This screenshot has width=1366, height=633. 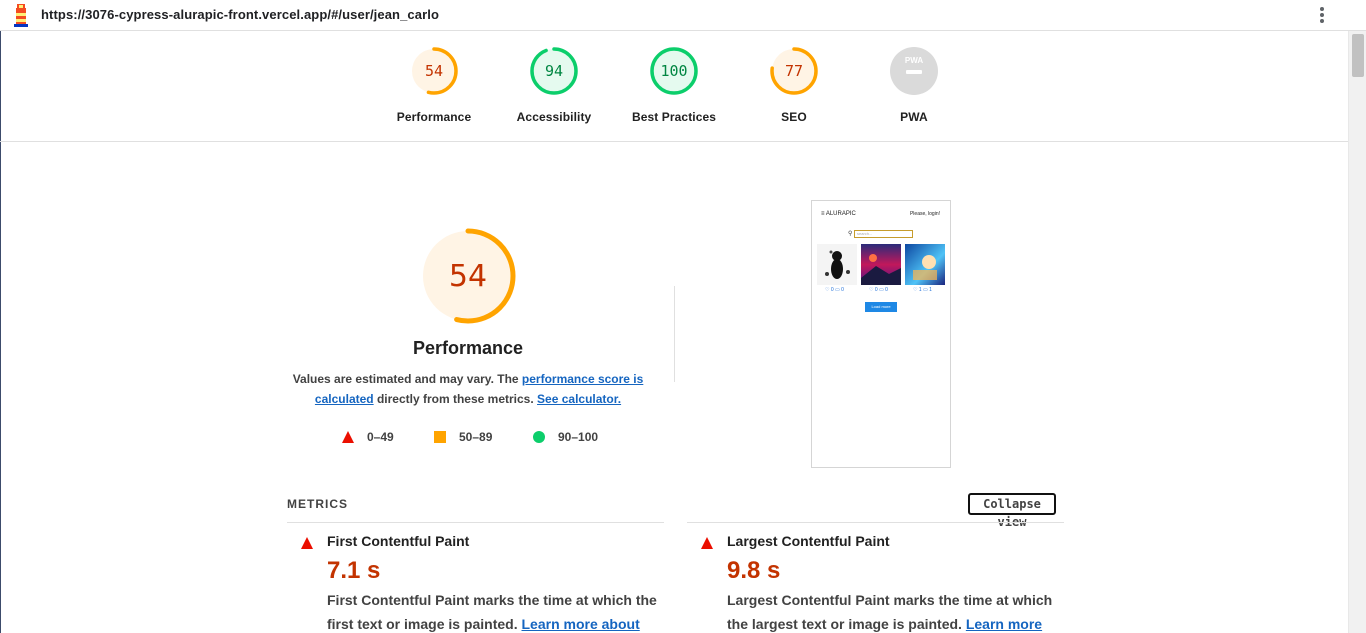 What do you see at coordinates (476, 437) in the screenshot?
I see `legend-range: 50–89` at bounding box center [476, 437].